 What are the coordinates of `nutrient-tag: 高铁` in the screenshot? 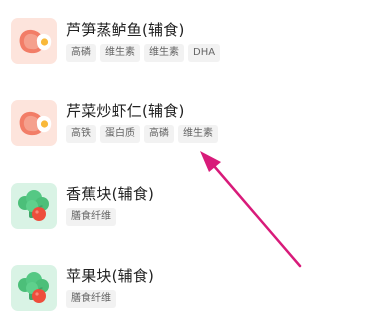 It's located at (81, 134).